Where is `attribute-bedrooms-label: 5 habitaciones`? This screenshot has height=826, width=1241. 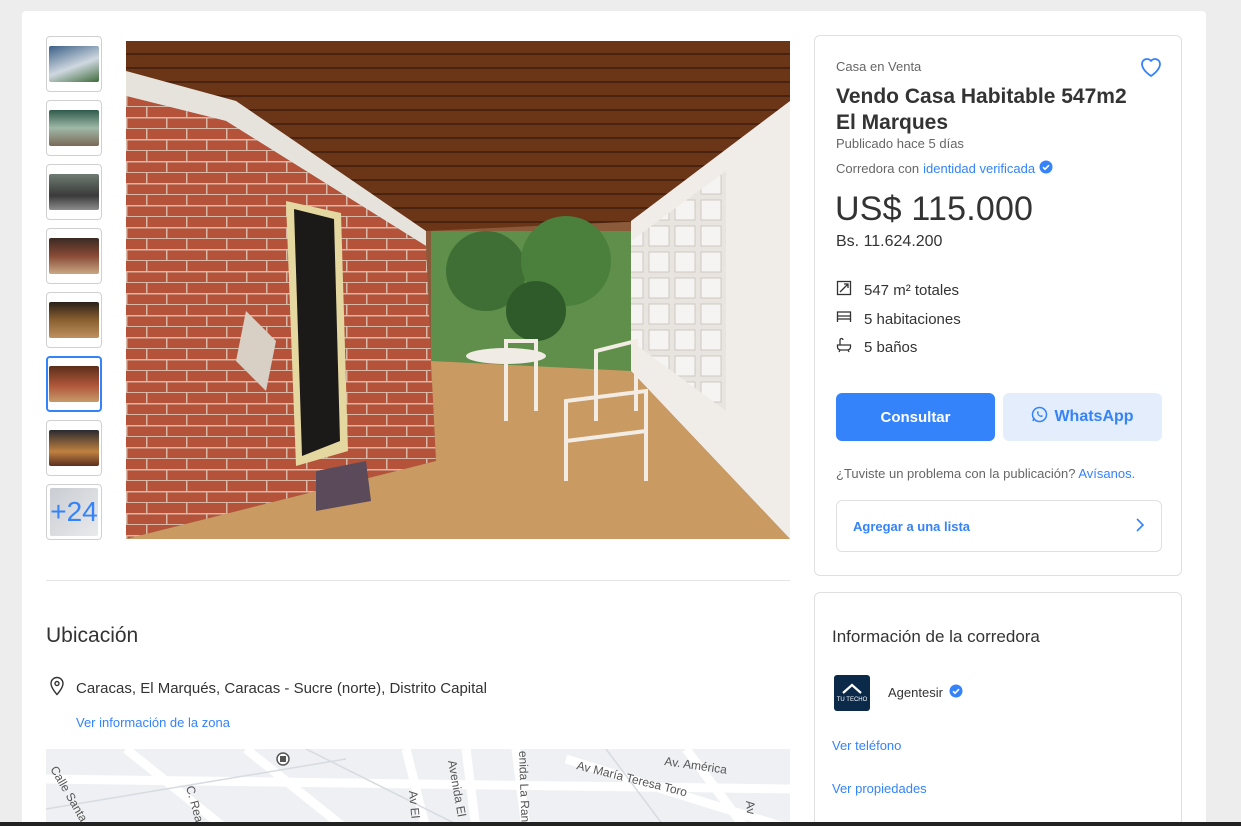 attribute-bedrooms-label: 5 habitaciones is located at coordinates (912, 319).